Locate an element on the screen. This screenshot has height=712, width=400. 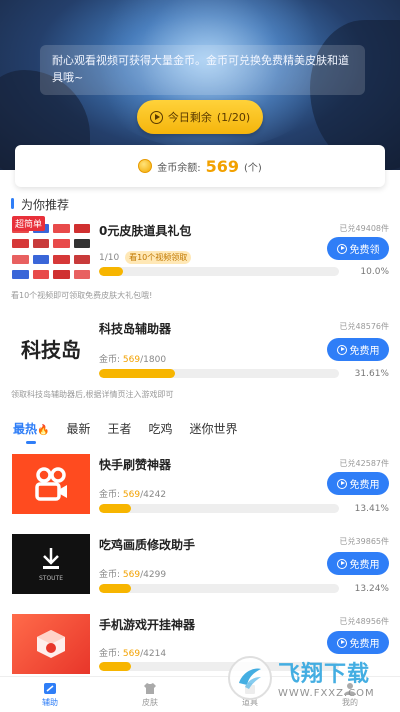
keji-logo: 科技岛 is located at coordinates (51, 348).